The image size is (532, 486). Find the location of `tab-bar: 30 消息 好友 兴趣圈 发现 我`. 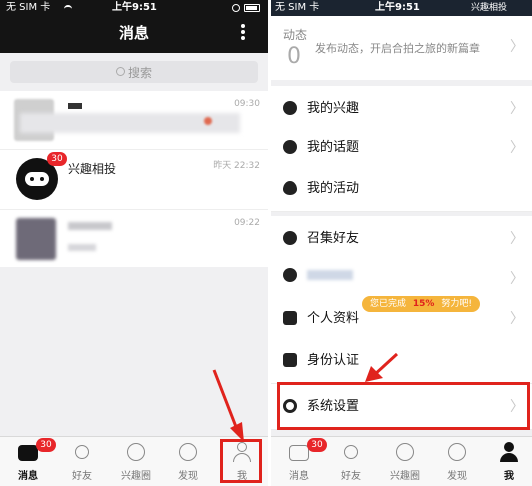

tab-bar: 30 消息 好友 兴趣圈 发现 我 is located at coordinates (401, 461).